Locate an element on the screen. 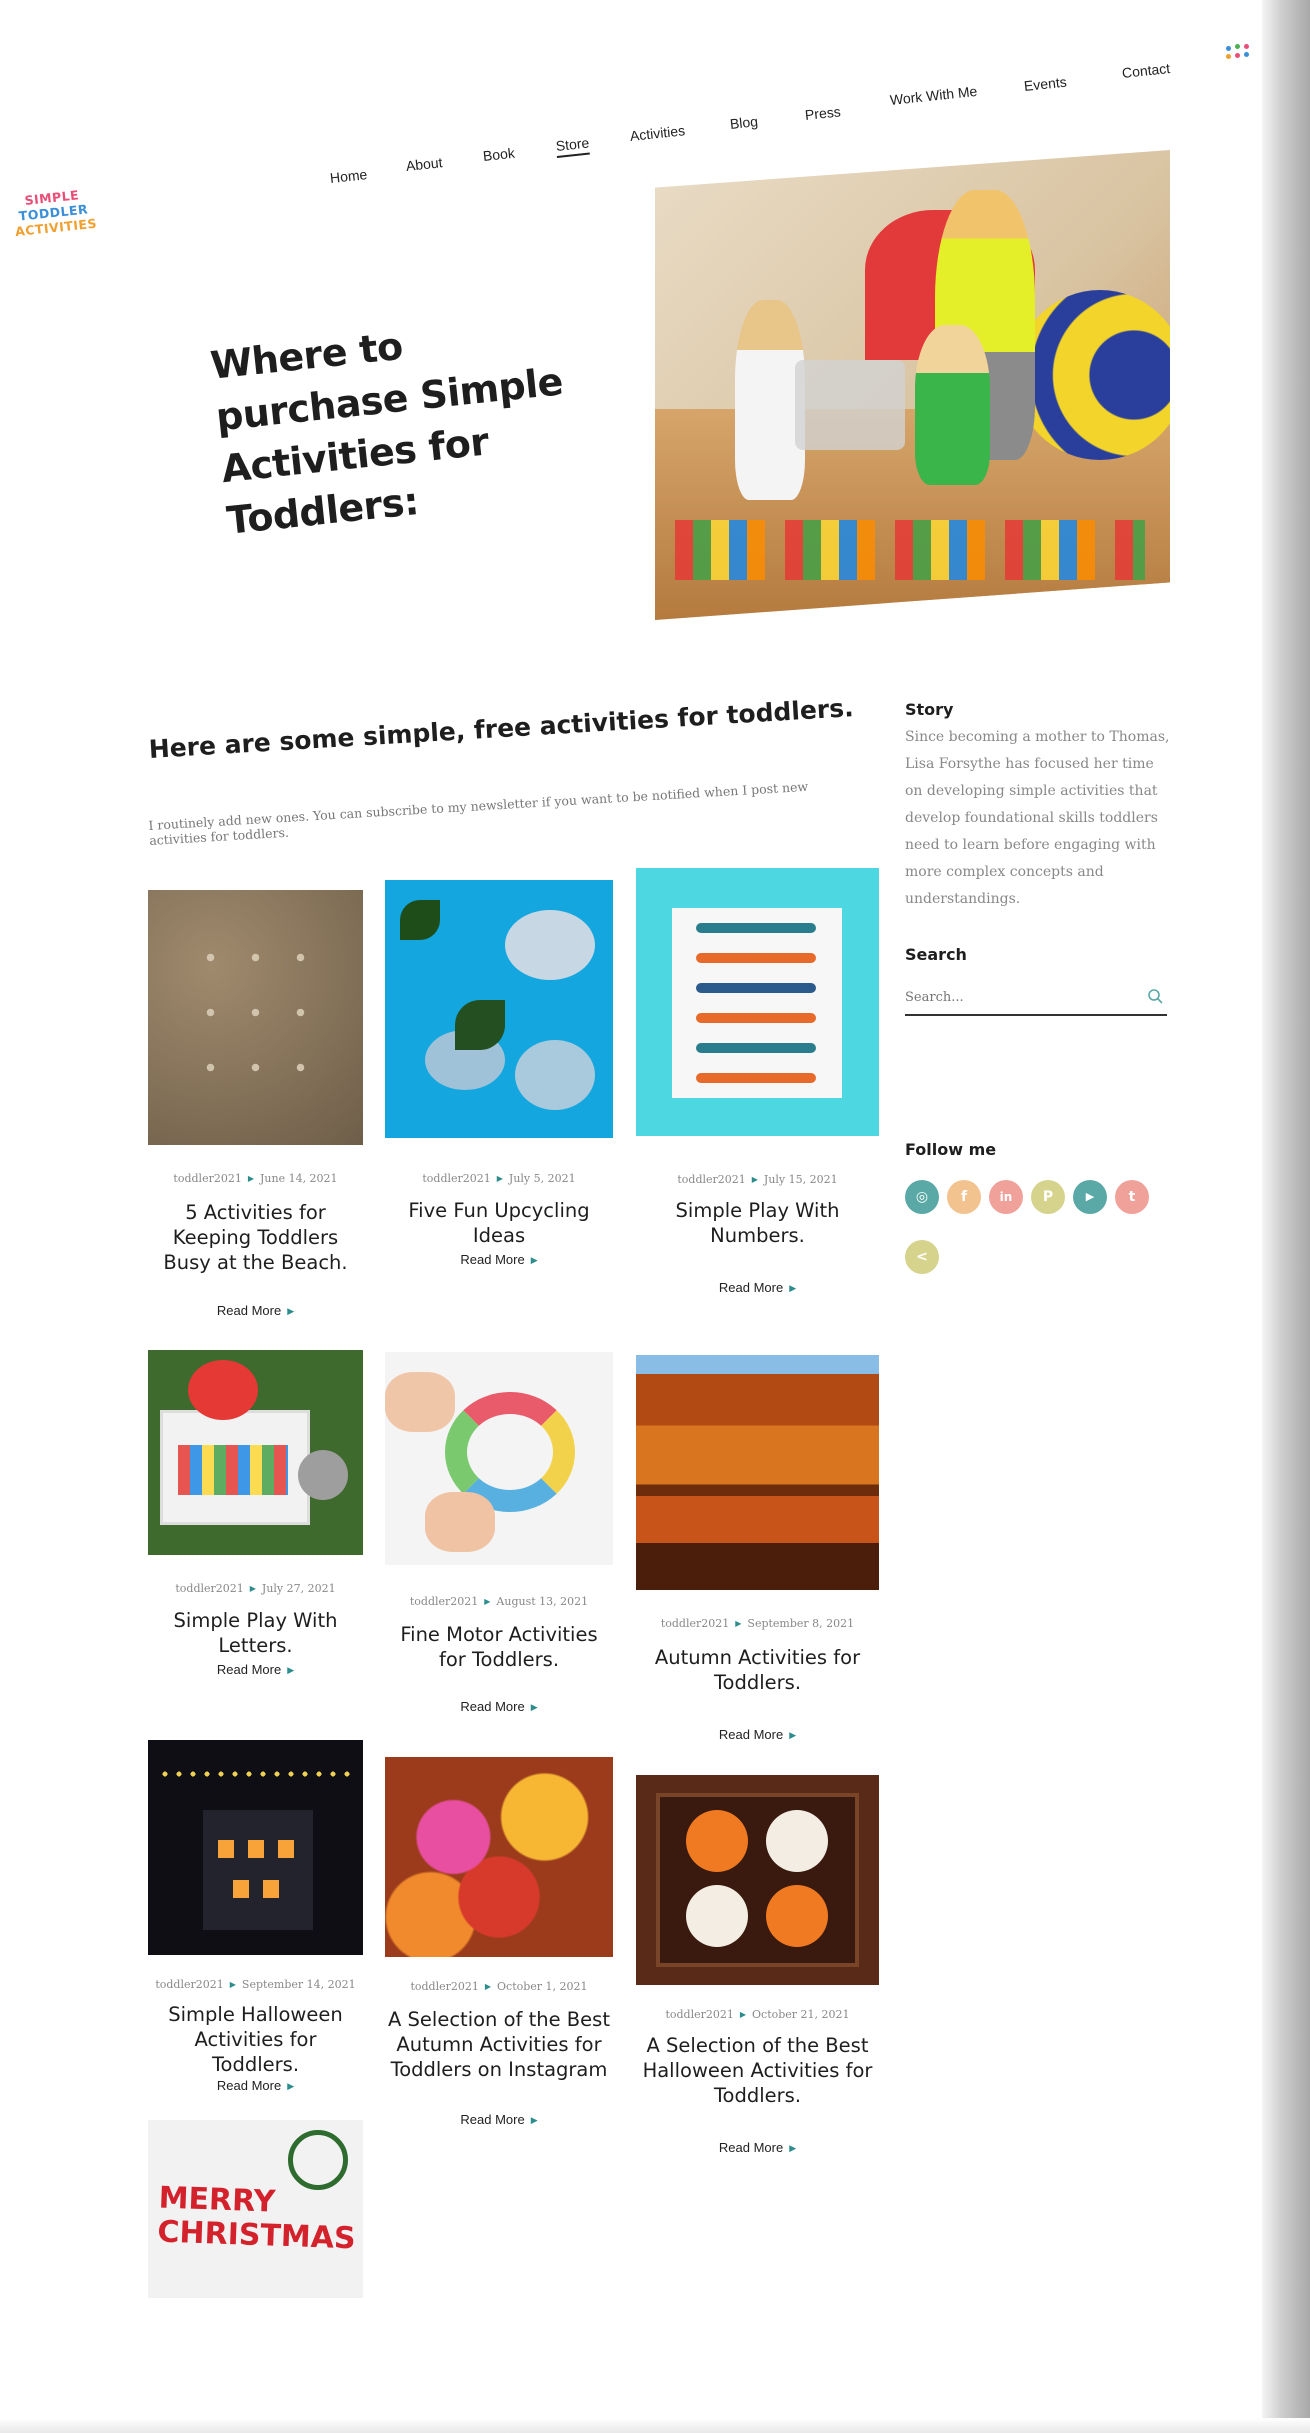  post-meta: toddler2021 ▶ July 27, 2021 is located at coordinates (255, 1588).